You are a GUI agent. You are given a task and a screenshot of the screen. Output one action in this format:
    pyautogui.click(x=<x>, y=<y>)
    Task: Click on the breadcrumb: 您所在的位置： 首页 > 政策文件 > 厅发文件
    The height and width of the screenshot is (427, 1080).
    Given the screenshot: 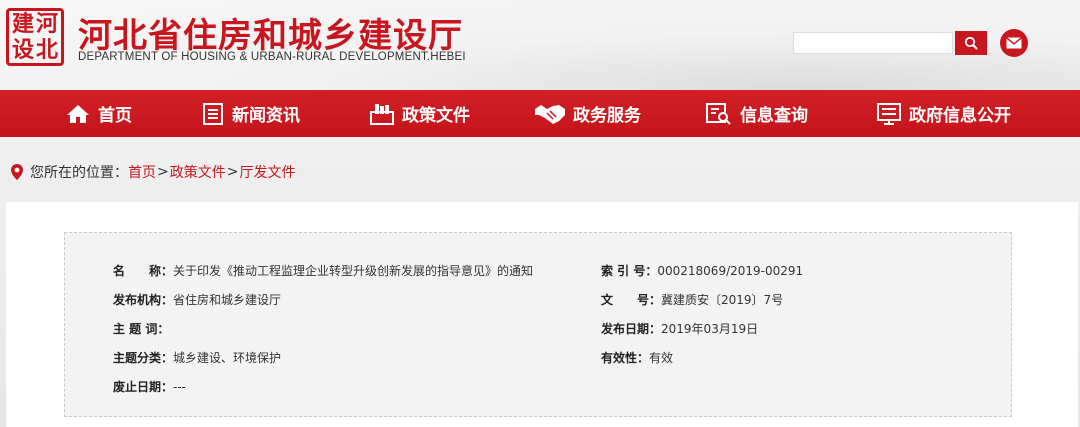 What is the action you would take?
    pyautogui.click(x=152, y=172)
    